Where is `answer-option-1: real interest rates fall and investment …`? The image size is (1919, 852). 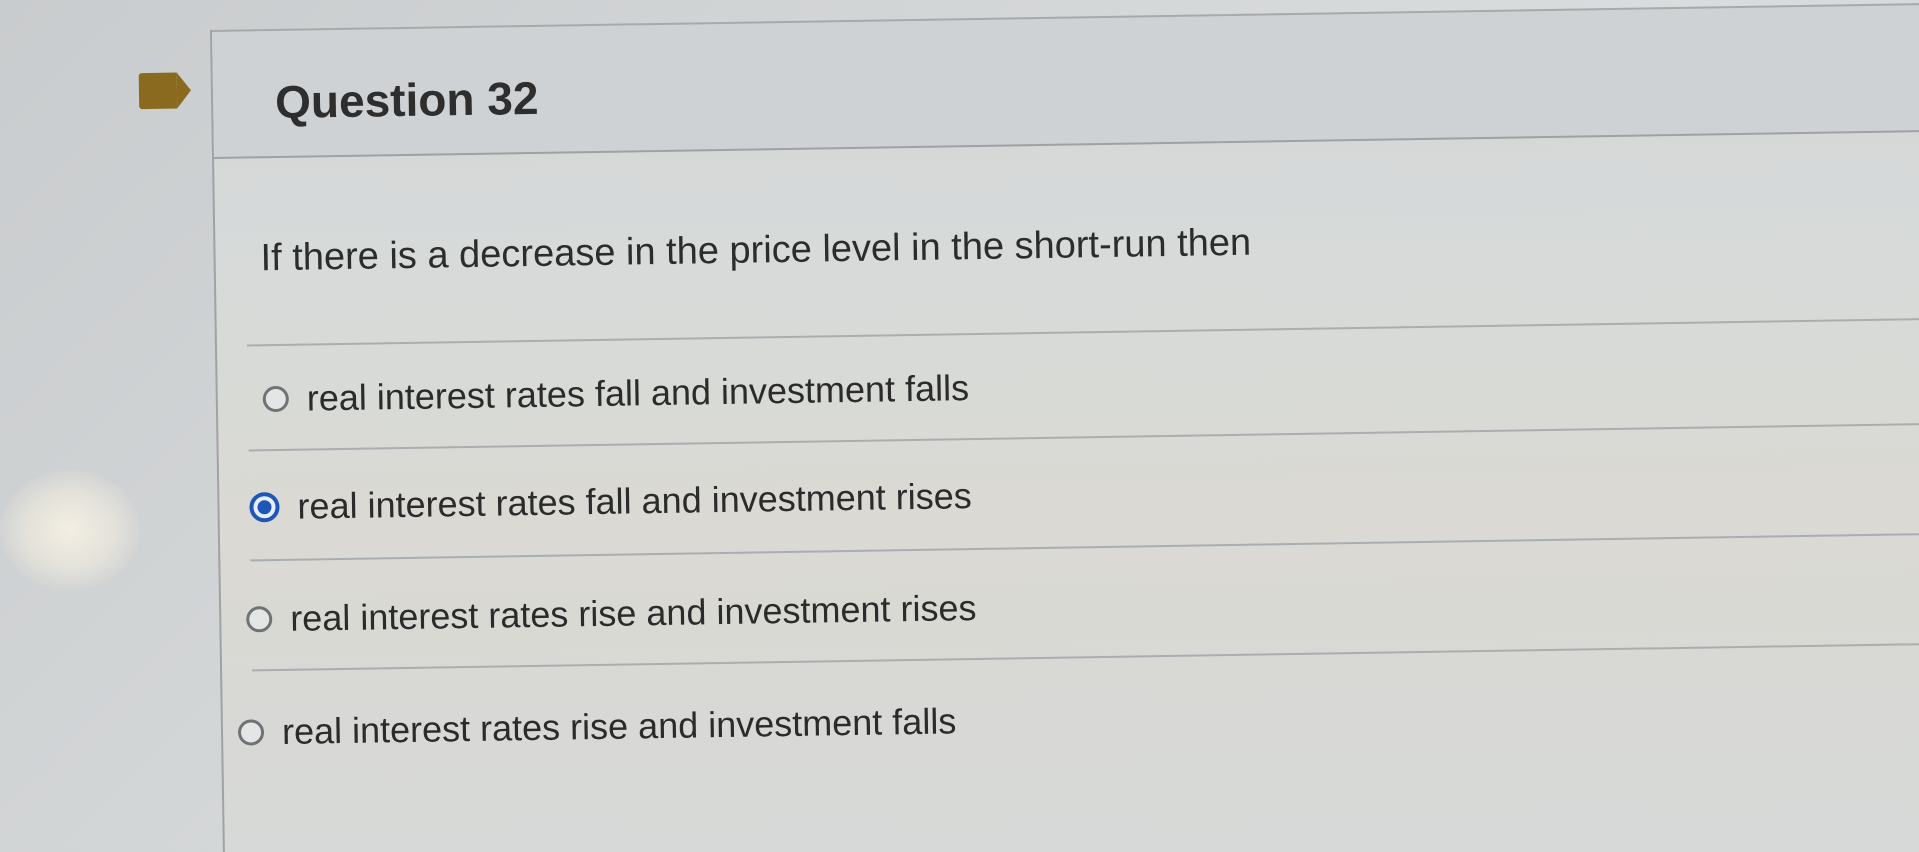 answer-option-1: real interest rates fall and investment … is located at coordinates (615, 393).